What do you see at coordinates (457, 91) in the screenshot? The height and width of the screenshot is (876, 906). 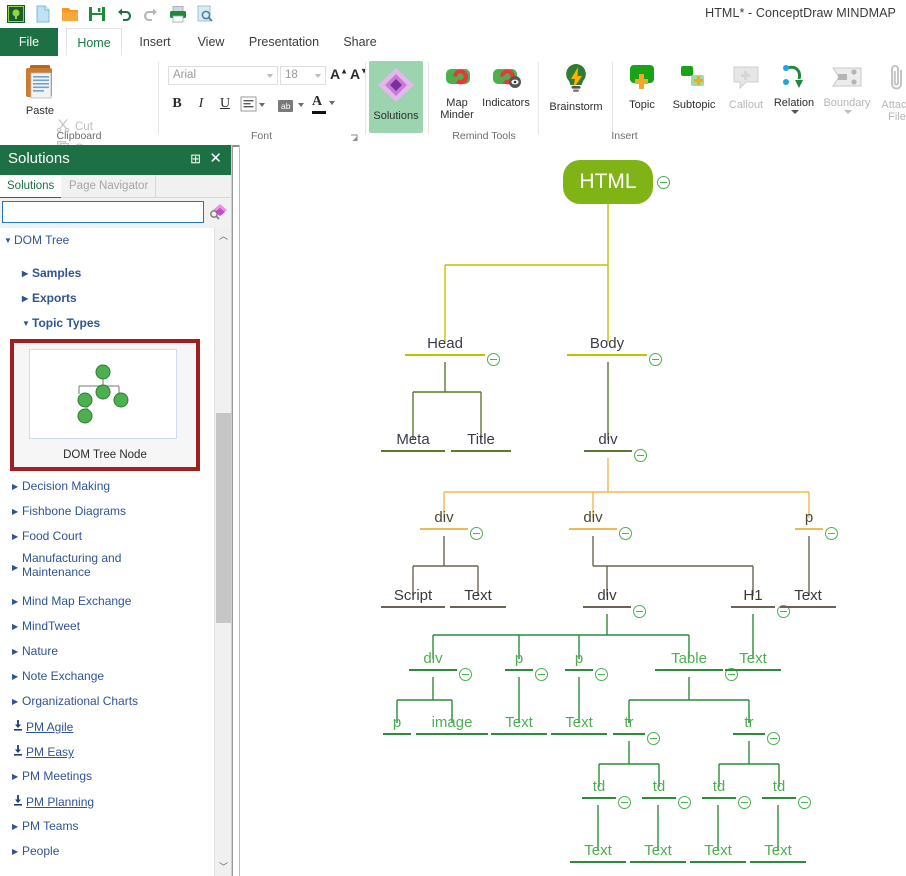 I see `map-minder-button: Map Minder` at bounding box center [457, 91].